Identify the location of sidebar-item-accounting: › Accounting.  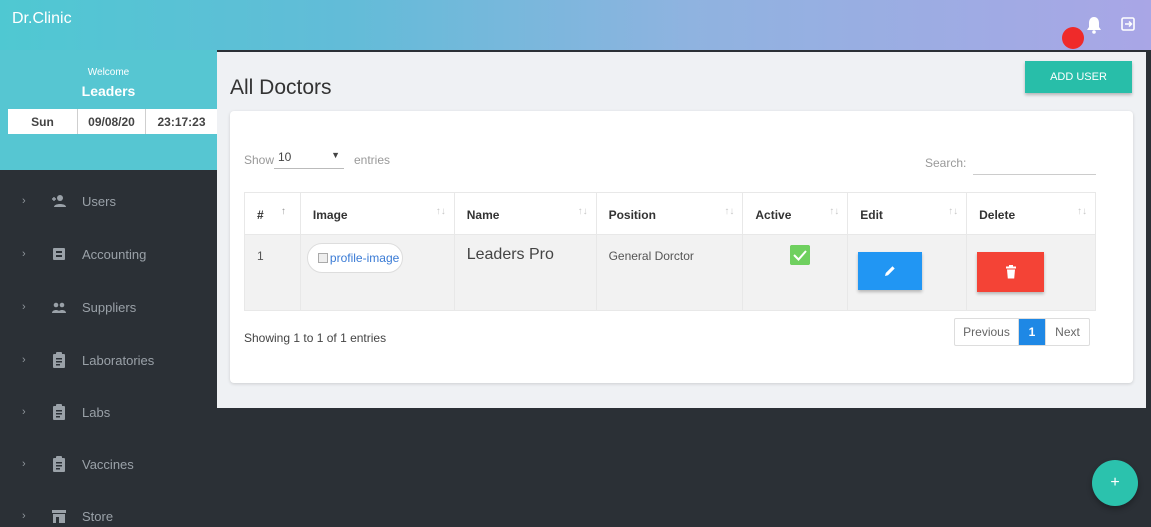
(108, 254).